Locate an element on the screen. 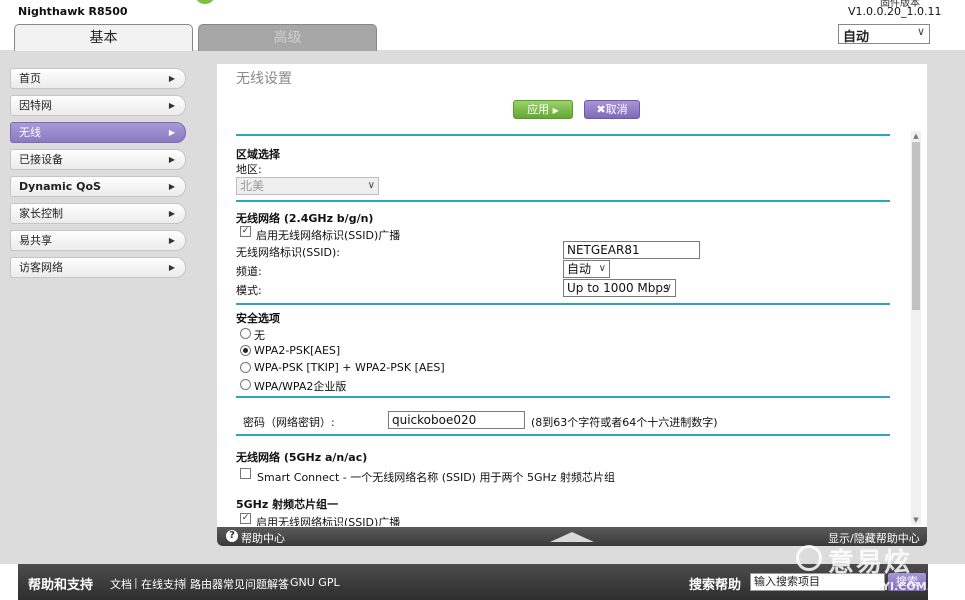  language-value: 自动 is located at coordinates (856, 37).